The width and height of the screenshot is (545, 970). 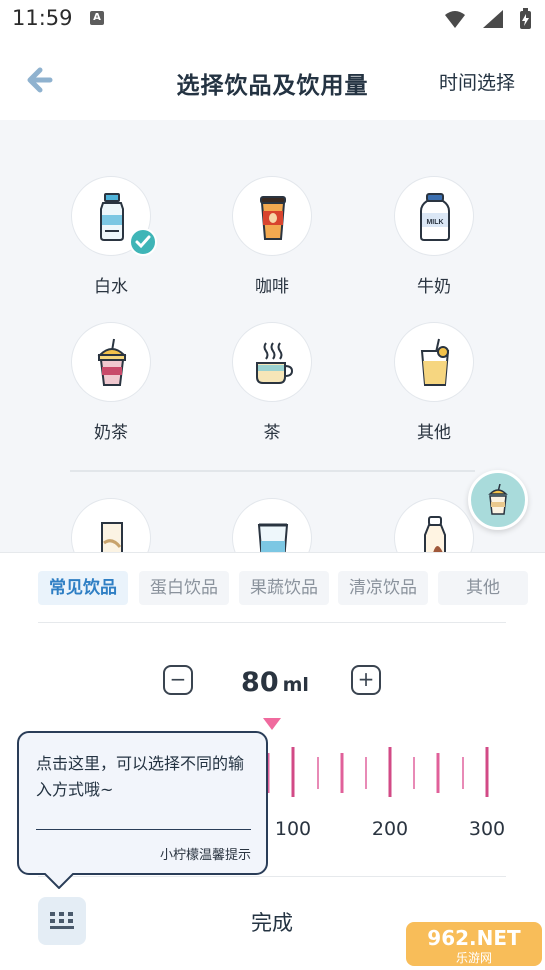 What do you see at coordinates (487, 829) in the screenshot?
I see `ruler-label: 300` at bounding box center [487, 829].